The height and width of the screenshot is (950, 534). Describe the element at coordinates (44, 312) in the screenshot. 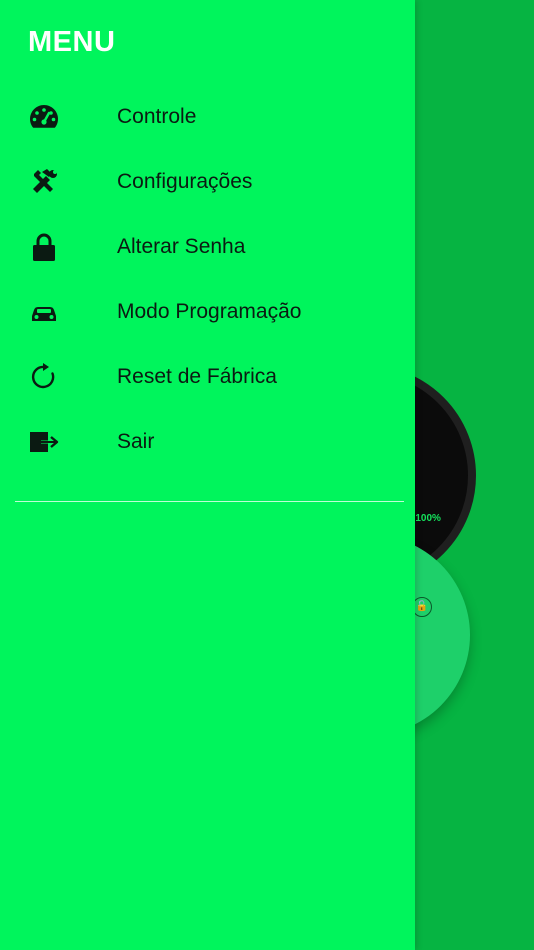

I see `car-icon` at that location.